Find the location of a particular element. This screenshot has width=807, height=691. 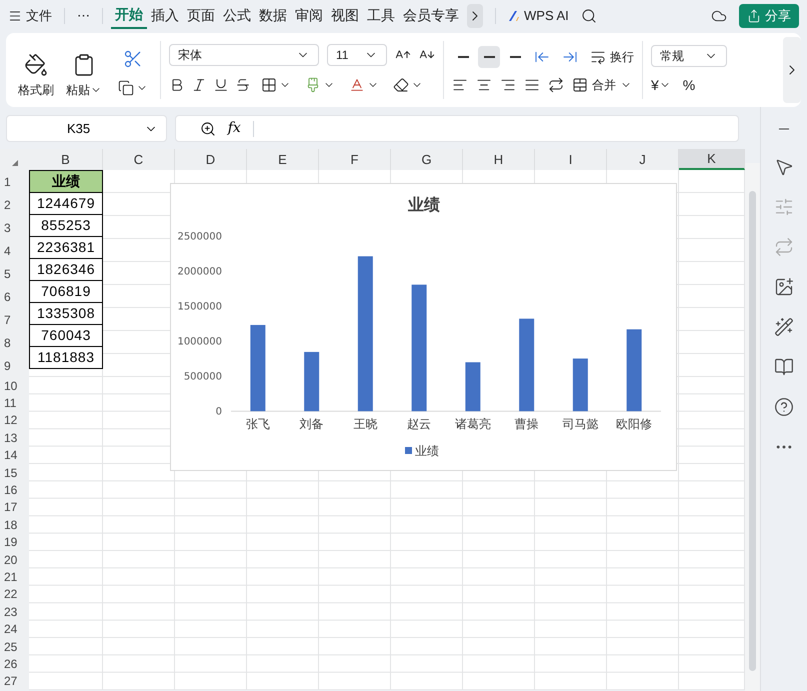

name-box: K35 is located at coordinates (86, 128).